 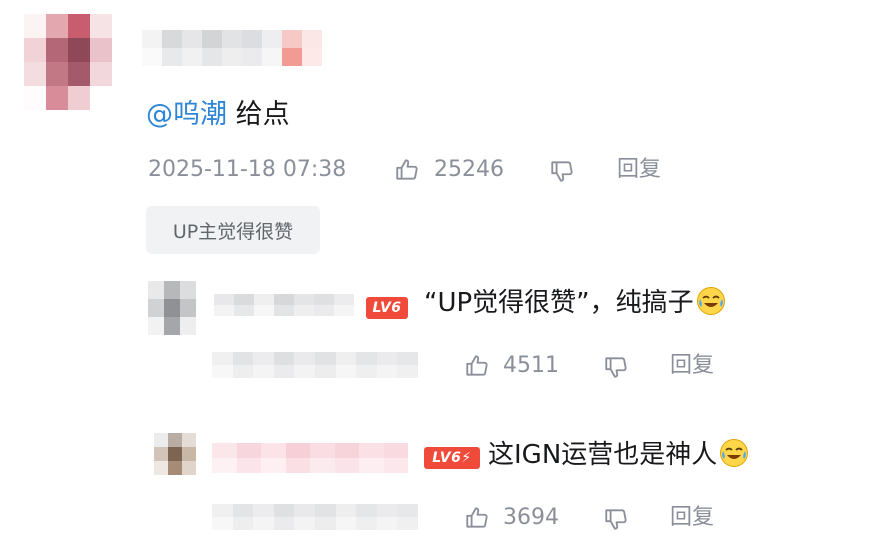 I want to click on level-badge: LV6⚡, so click(x=452, y=458).